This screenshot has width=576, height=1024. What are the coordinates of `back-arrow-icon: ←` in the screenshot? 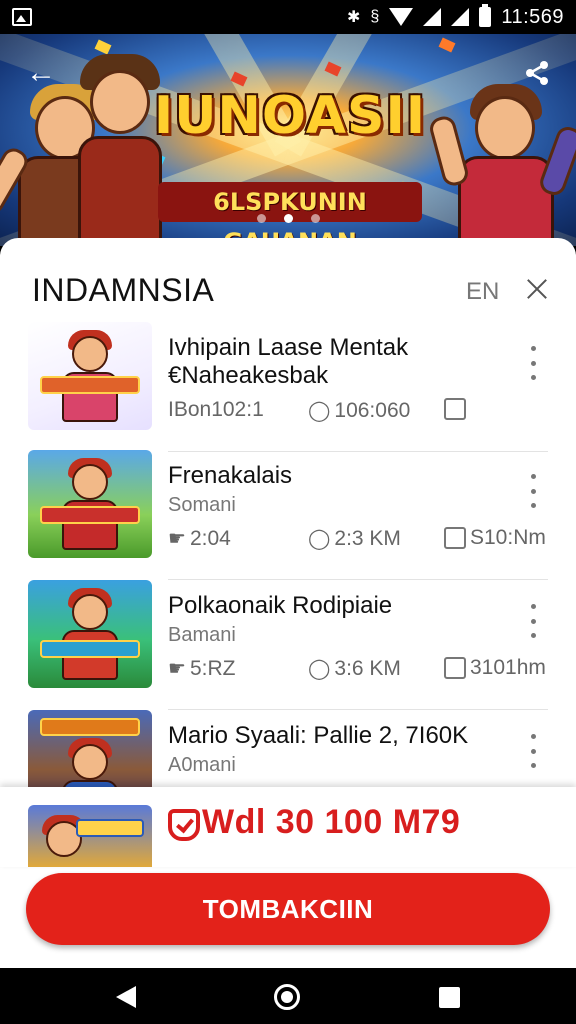 It's located at (41, 73).